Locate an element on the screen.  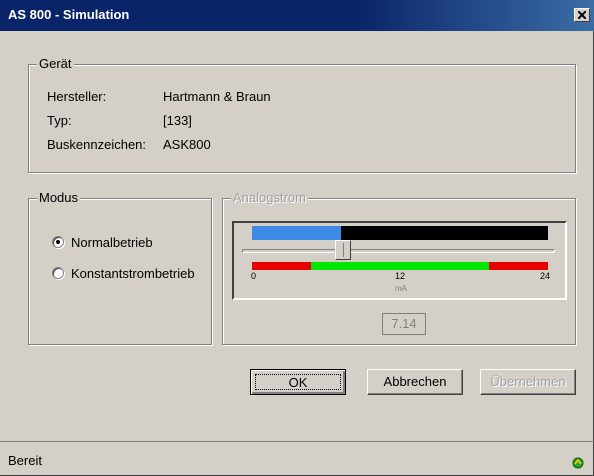
cancel-button: Abbrechen is located at coordinates (415, 382).